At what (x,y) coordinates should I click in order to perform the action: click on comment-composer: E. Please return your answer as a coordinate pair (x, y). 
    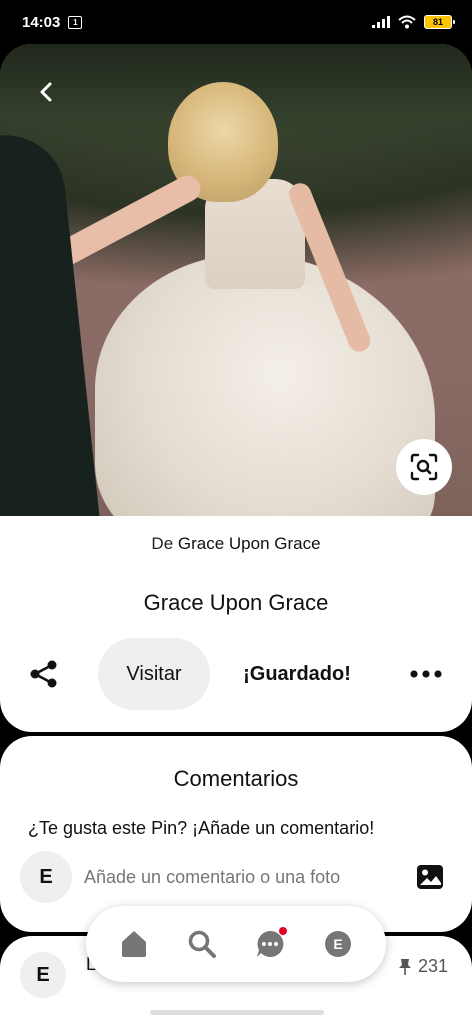
    Looking at the image, I should click on (236, 877).